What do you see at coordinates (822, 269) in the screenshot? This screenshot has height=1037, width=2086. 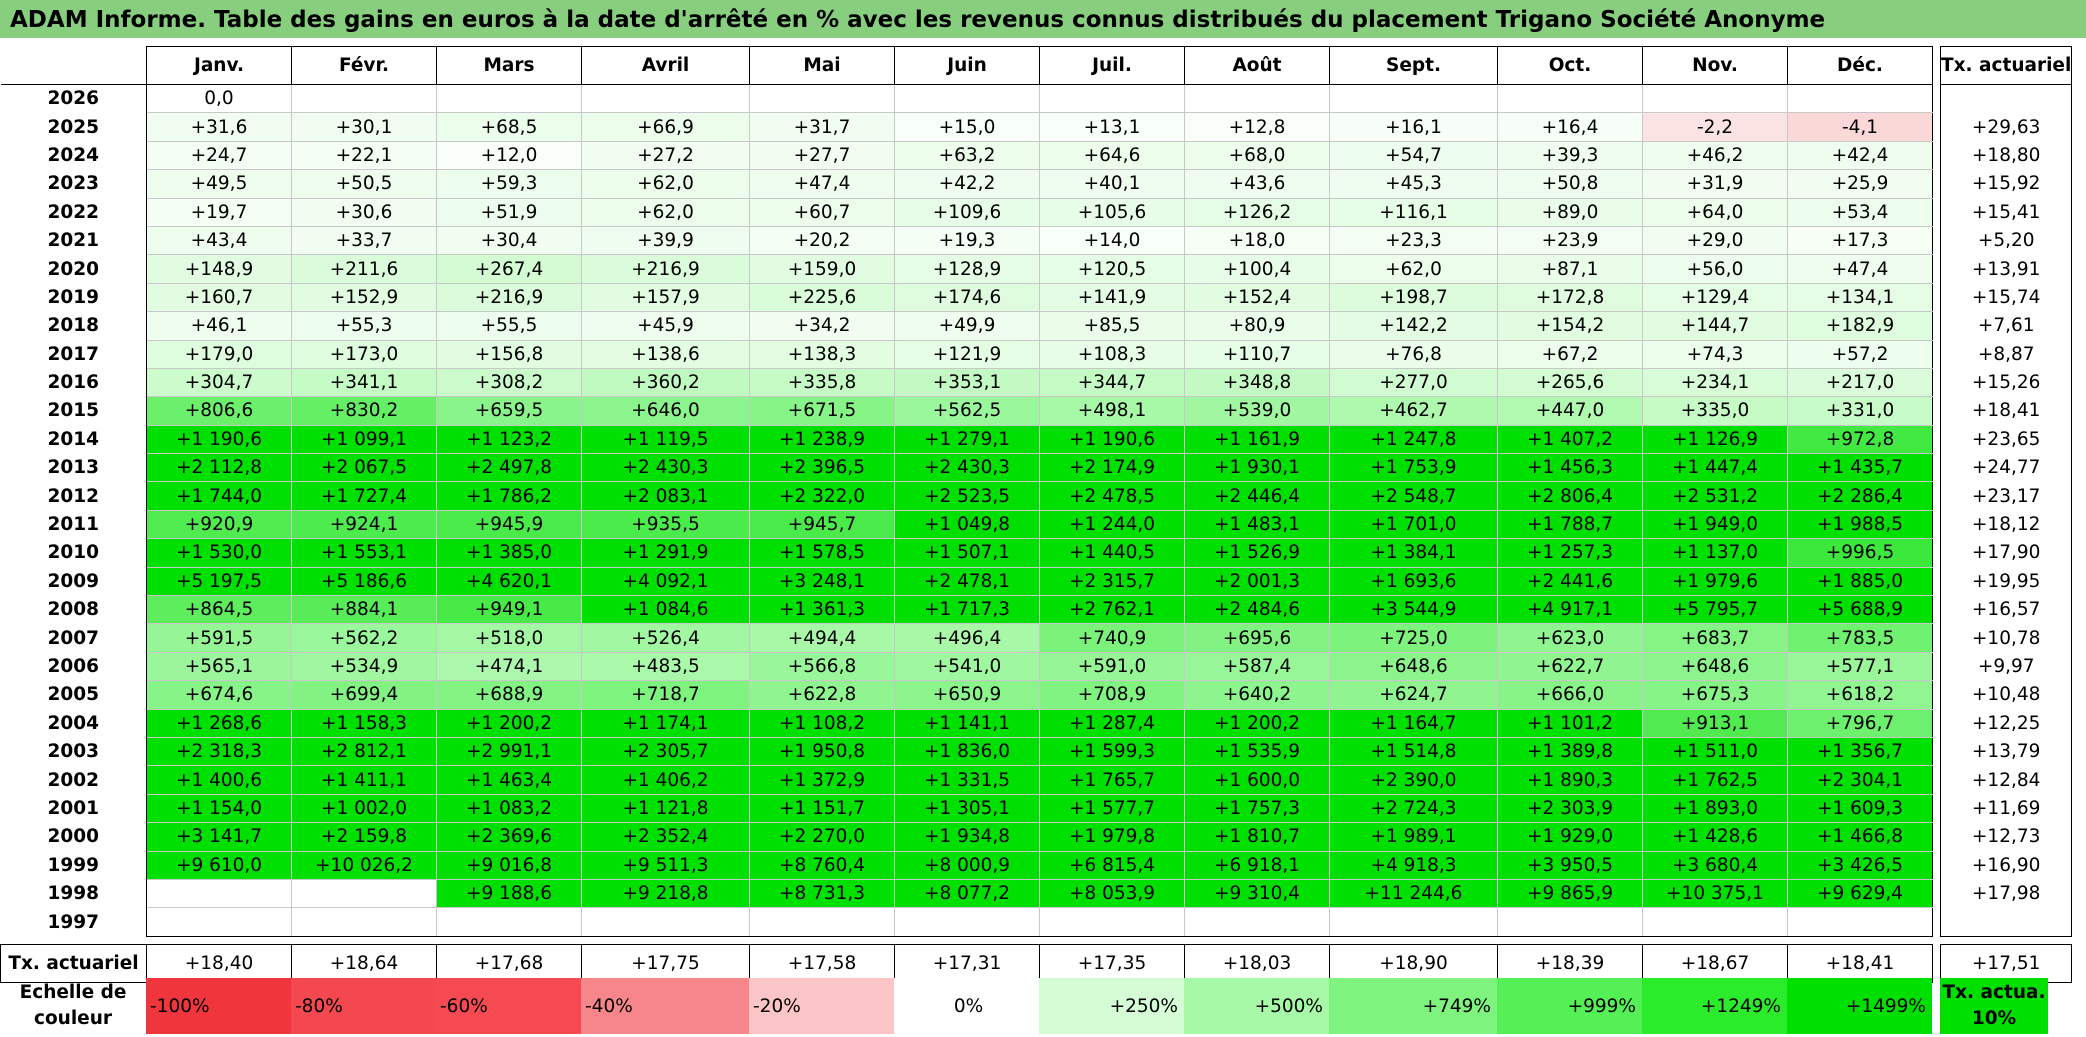 I see `gain-cell: +159,0` at bounding box center [822, 269].